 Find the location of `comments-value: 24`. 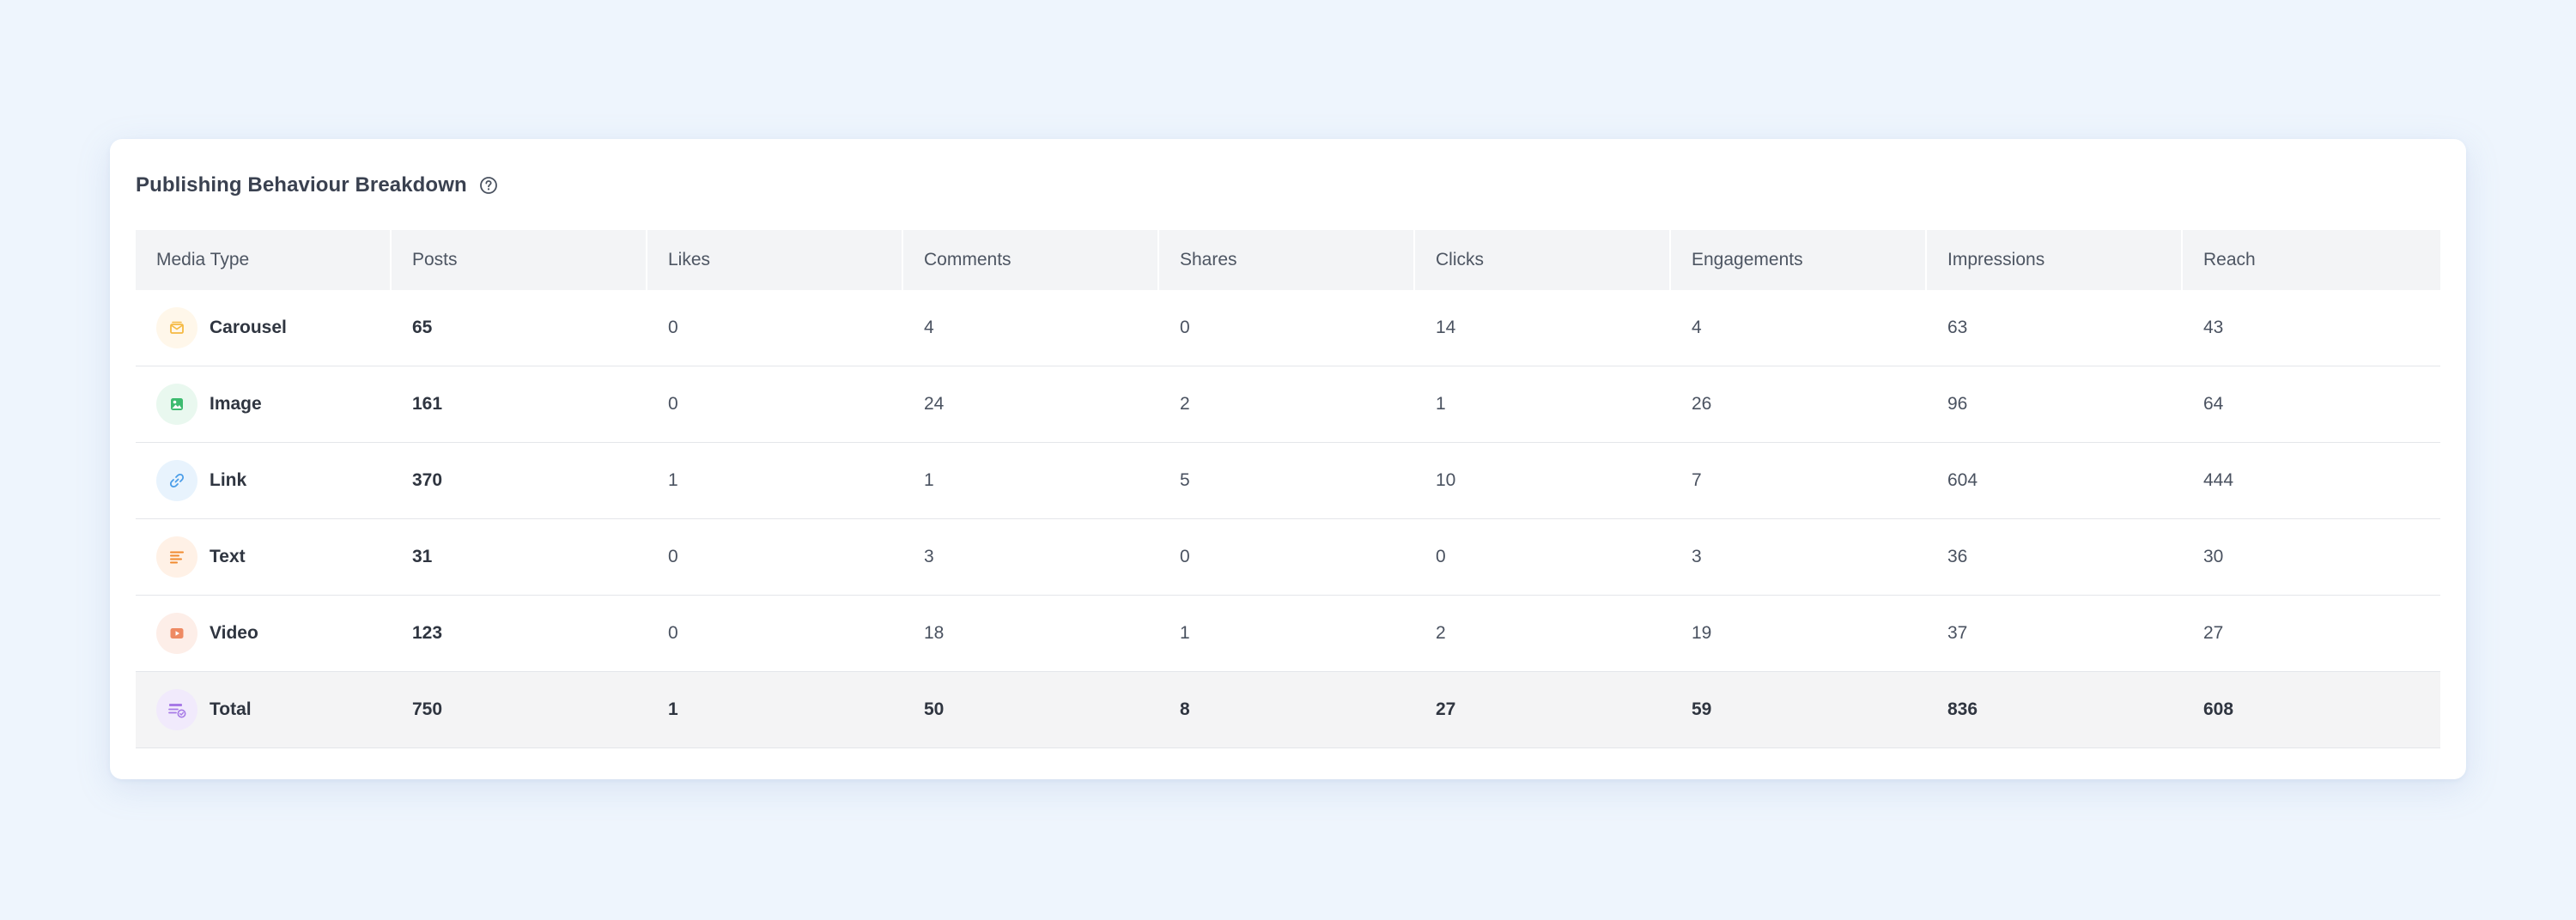

comments-value: 24 is located at coordinates (935, 404).